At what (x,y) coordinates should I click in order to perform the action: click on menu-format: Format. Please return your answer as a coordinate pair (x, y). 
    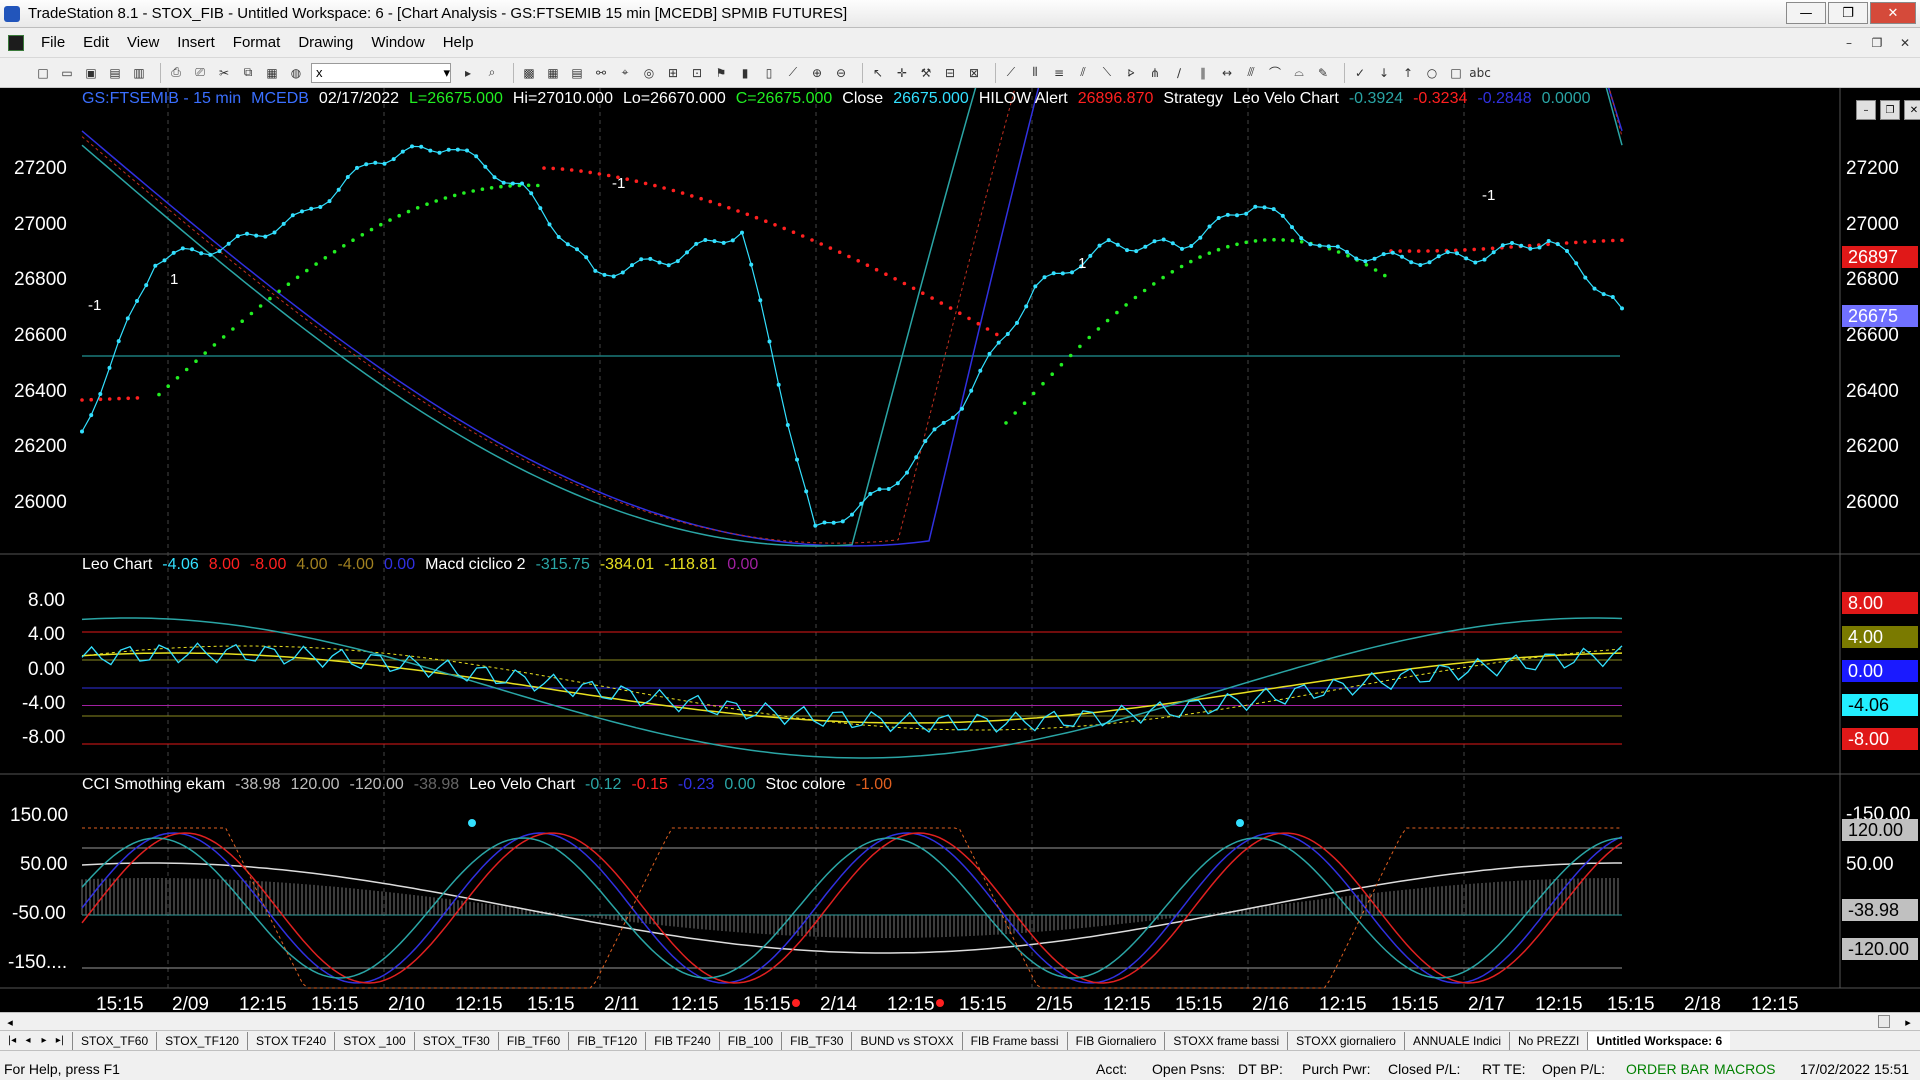
    Looking at the image, I should click on (257, 42).